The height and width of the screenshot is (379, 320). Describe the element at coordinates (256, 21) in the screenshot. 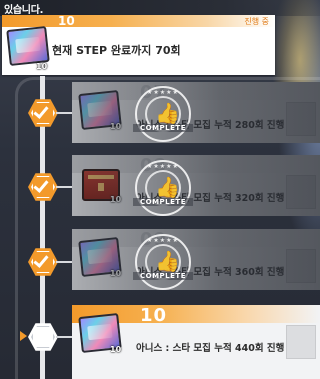

I see `status-badge: 진행 중` at that location.